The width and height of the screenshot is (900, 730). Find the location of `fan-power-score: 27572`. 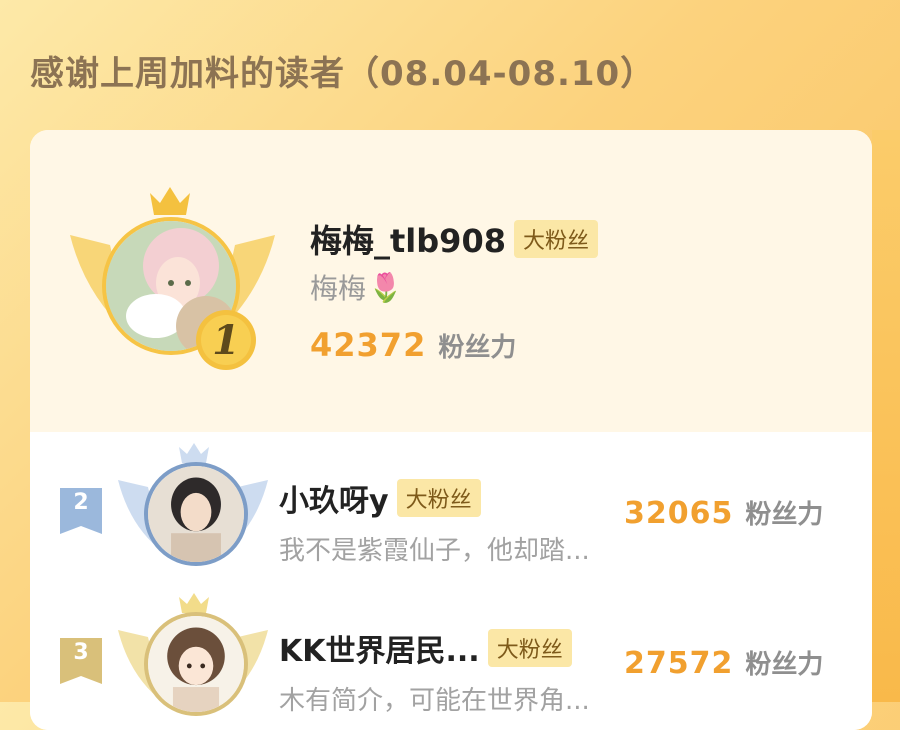

fan-power-score: 27572 is located at coordinates (679, 663).